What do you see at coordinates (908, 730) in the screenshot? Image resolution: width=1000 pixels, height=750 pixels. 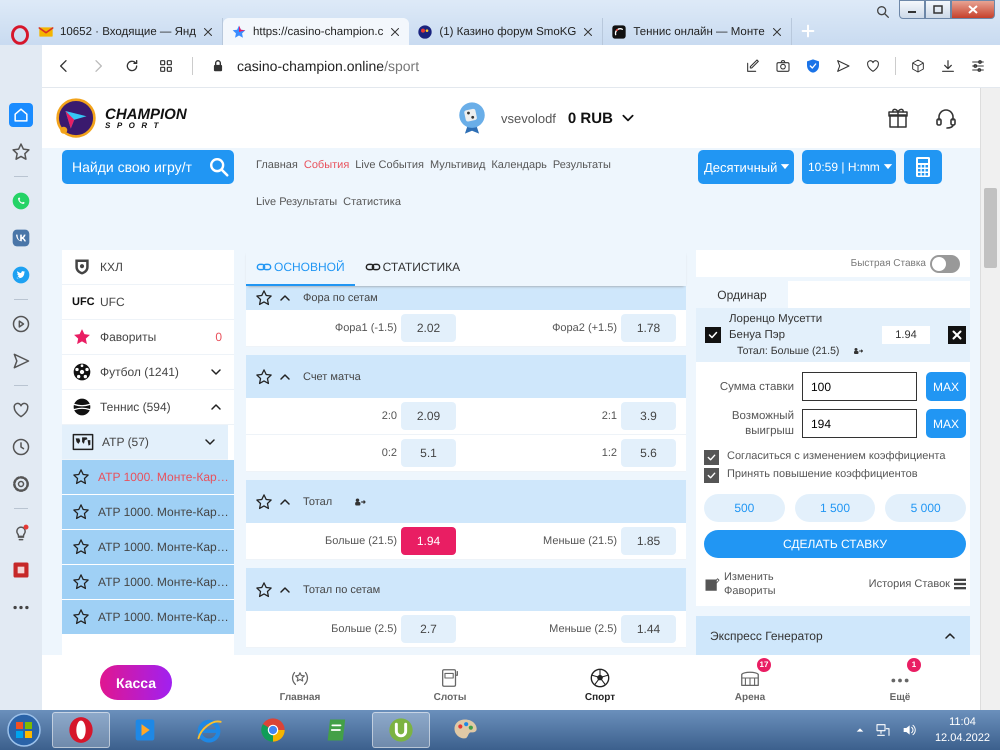 I see `volume-icon` at bounding box center [908, 730].